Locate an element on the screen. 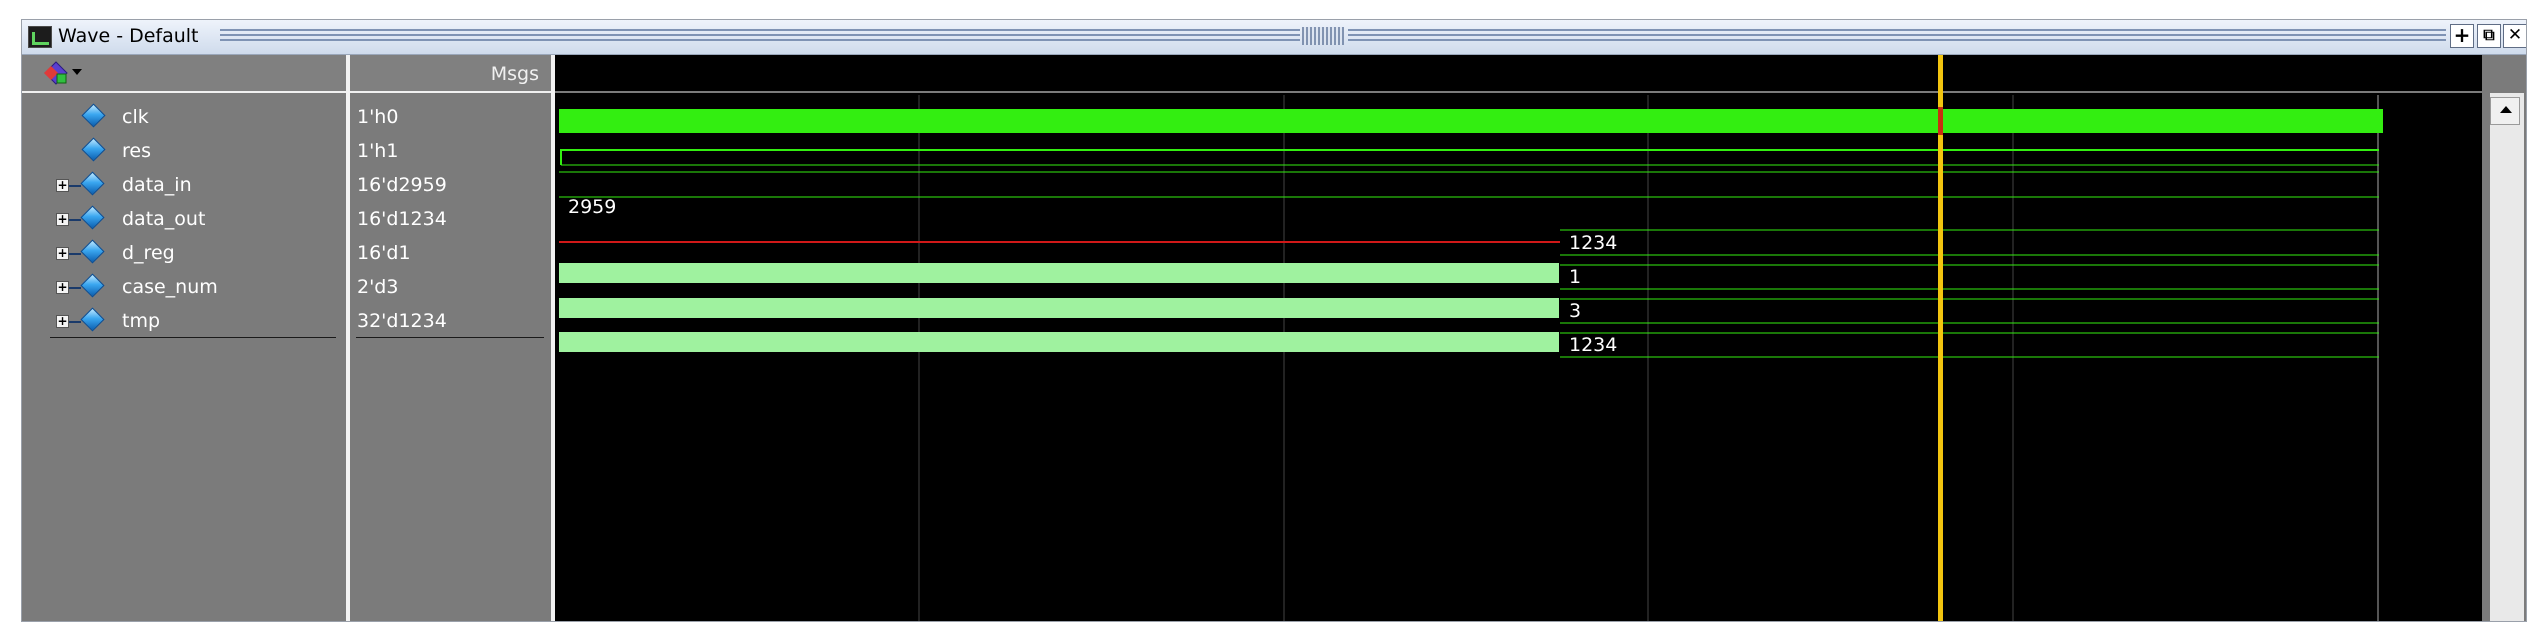 This screenshot has width=2544, height=638. signal-row-clk: clk is located at coordinates (184, 118).